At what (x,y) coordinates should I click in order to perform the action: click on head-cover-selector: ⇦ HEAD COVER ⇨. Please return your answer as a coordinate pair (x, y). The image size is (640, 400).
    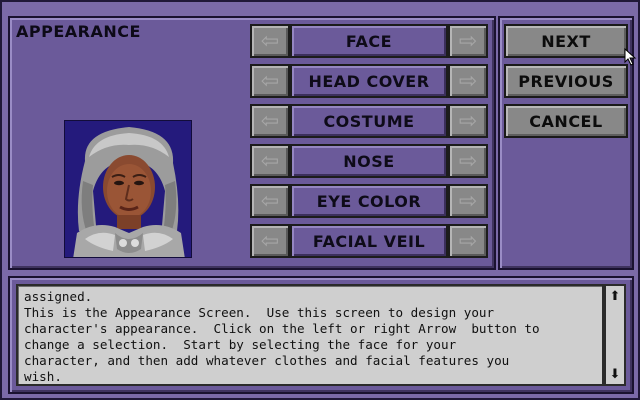
    Looking at the image, I should click on (369, 81).